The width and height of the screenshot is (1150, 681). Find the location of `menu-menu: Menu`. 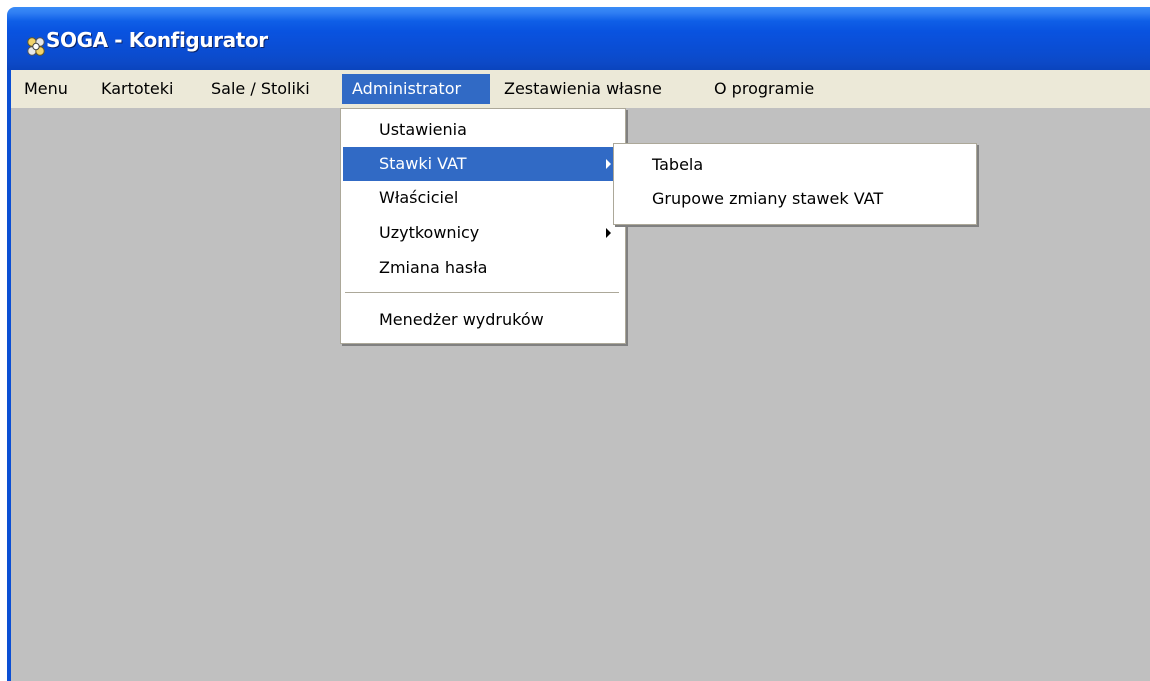

menu-menu: Menu is located at coordinates (50, 89).